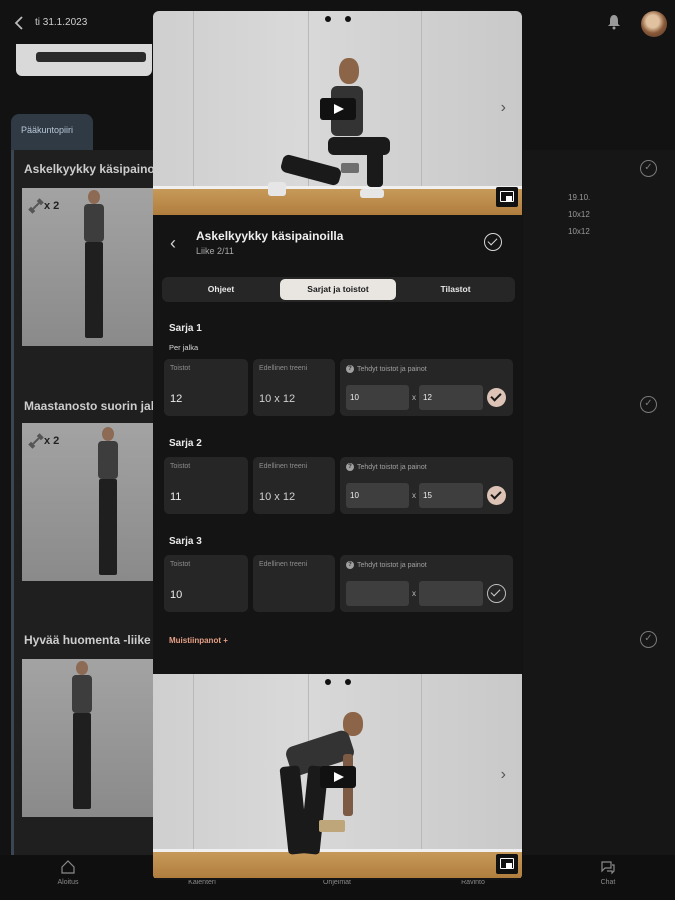 This screenshot has height=900, width=675. Describe the element at coordinates (98, 406) in the screenshot. I see `exercise-title: Maastanosto suorin jaloin` at that location.